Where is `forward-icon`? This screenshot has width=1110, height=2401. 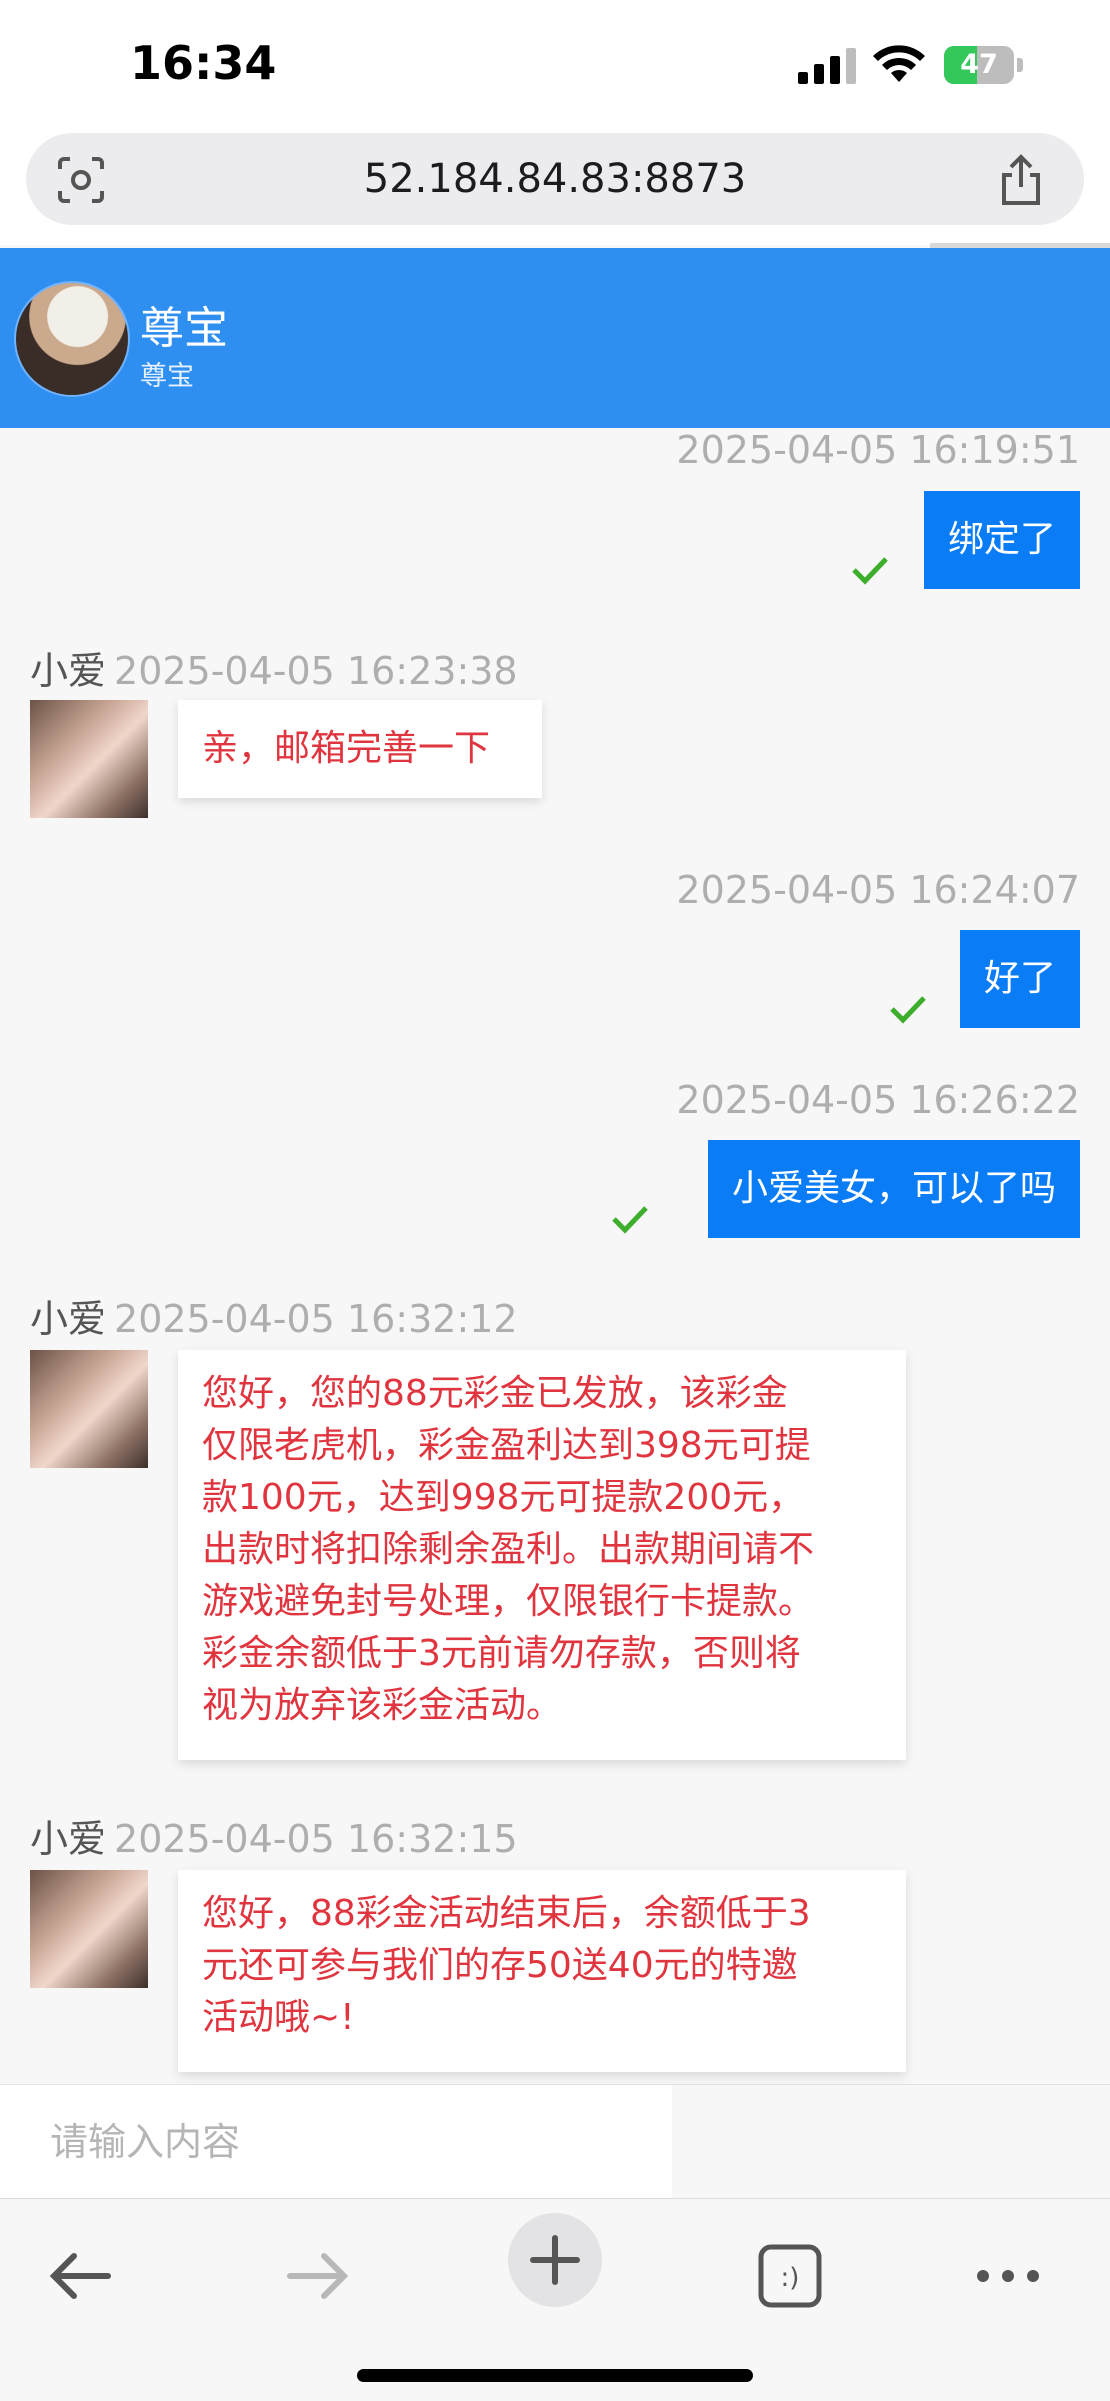
forward-icon is located at coordinates (317, 2276).